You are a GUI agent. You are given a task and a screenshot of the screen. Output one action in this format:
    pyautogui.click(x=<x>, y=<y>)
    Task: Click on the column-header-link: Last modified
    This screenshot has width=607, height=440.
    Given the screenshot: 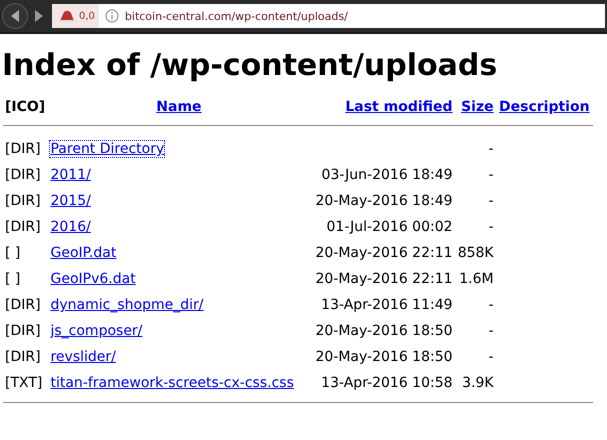 What is the action you would take?
    pyautogui.click(x=399, y=107)
    